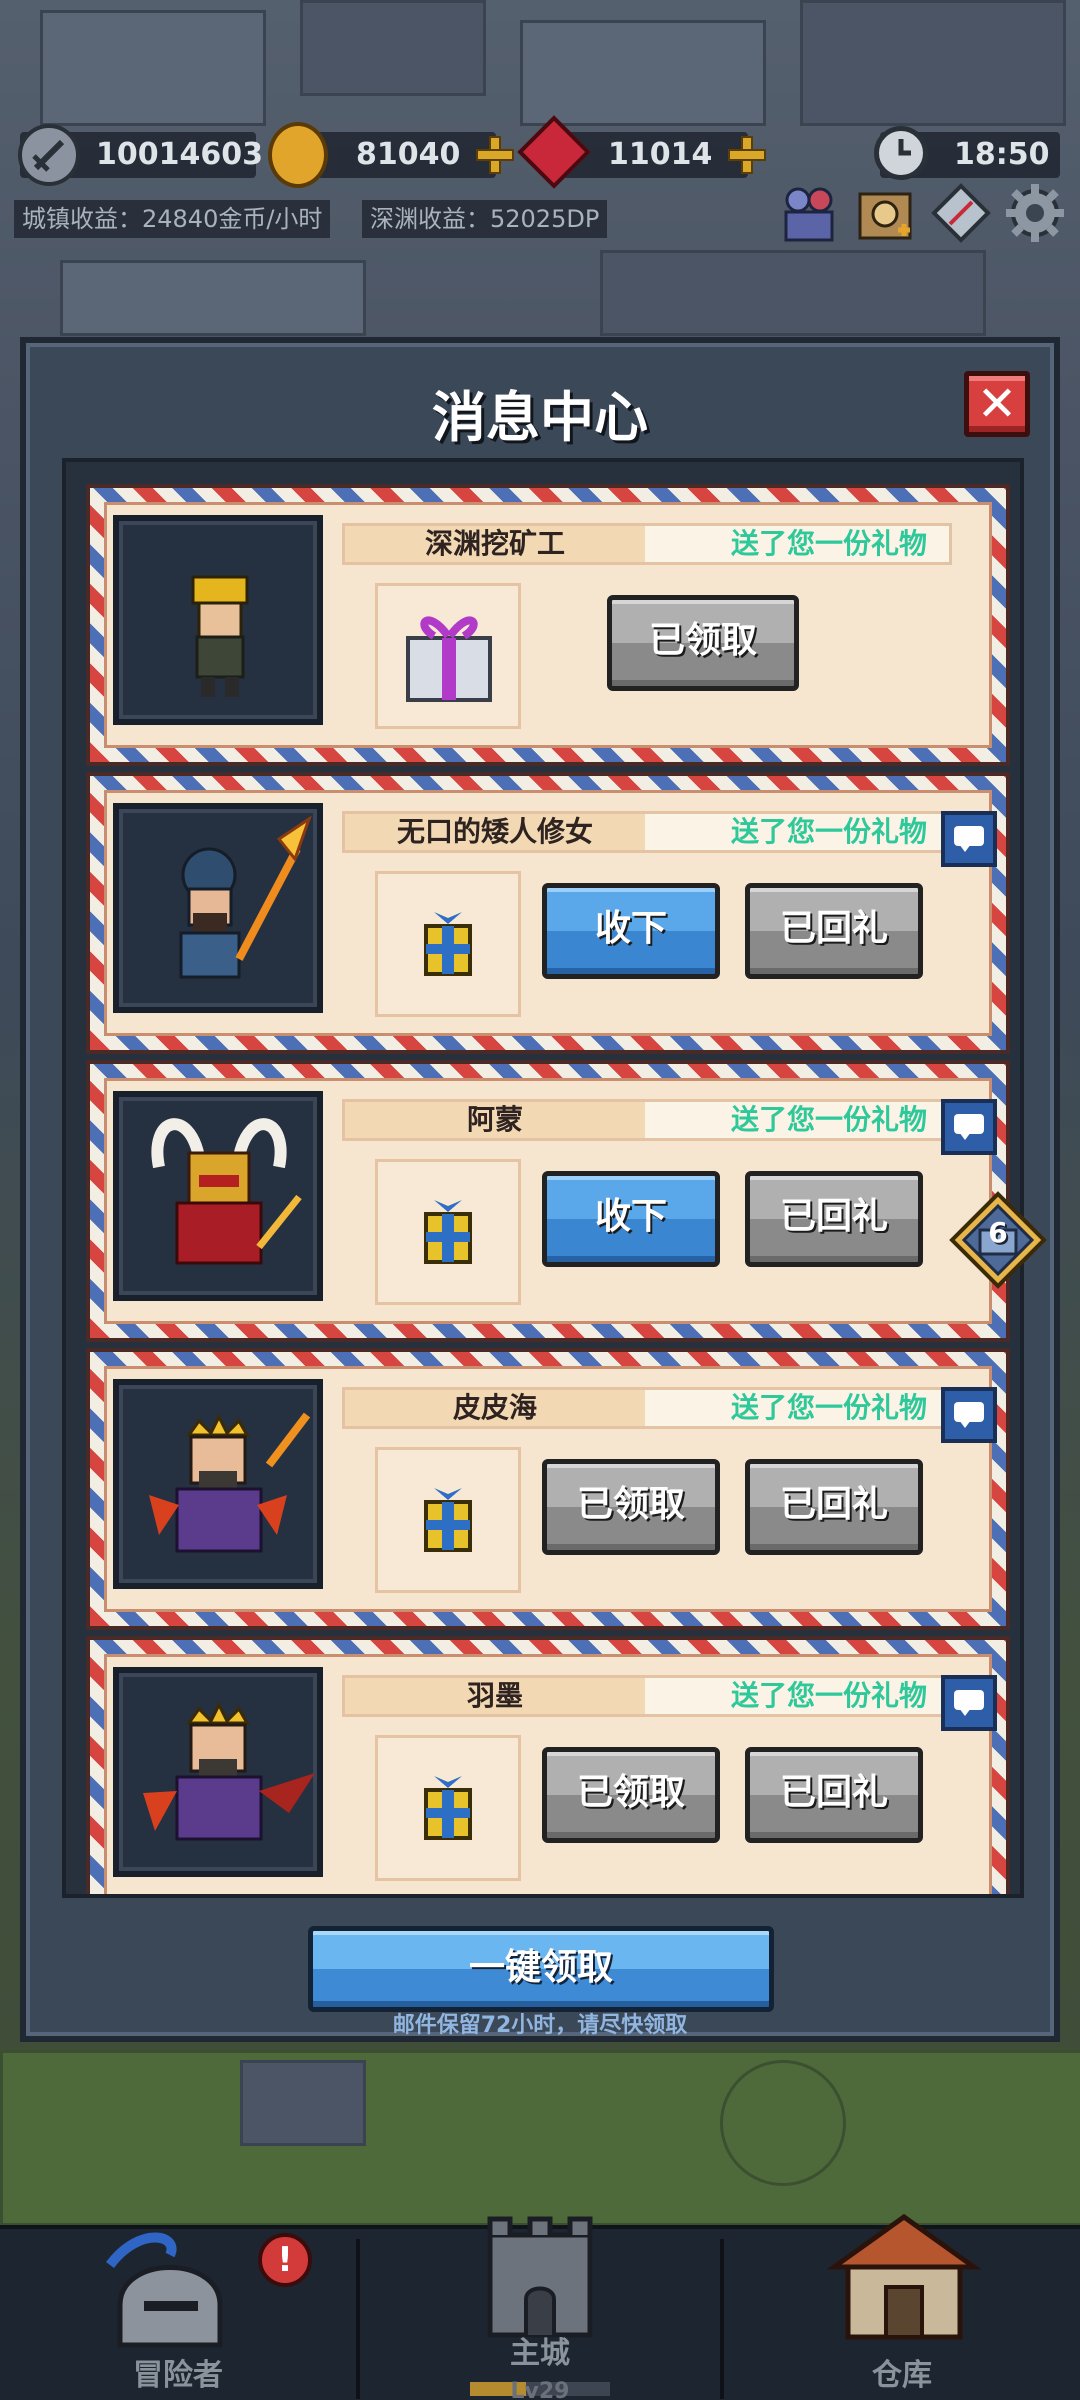 The width and height of the screenshot is (1080, 2400). What do you see at coordinates (226, 1191) in the screenshot?
I see `amon-portrait-icon` at bounding box center [226, 1191].